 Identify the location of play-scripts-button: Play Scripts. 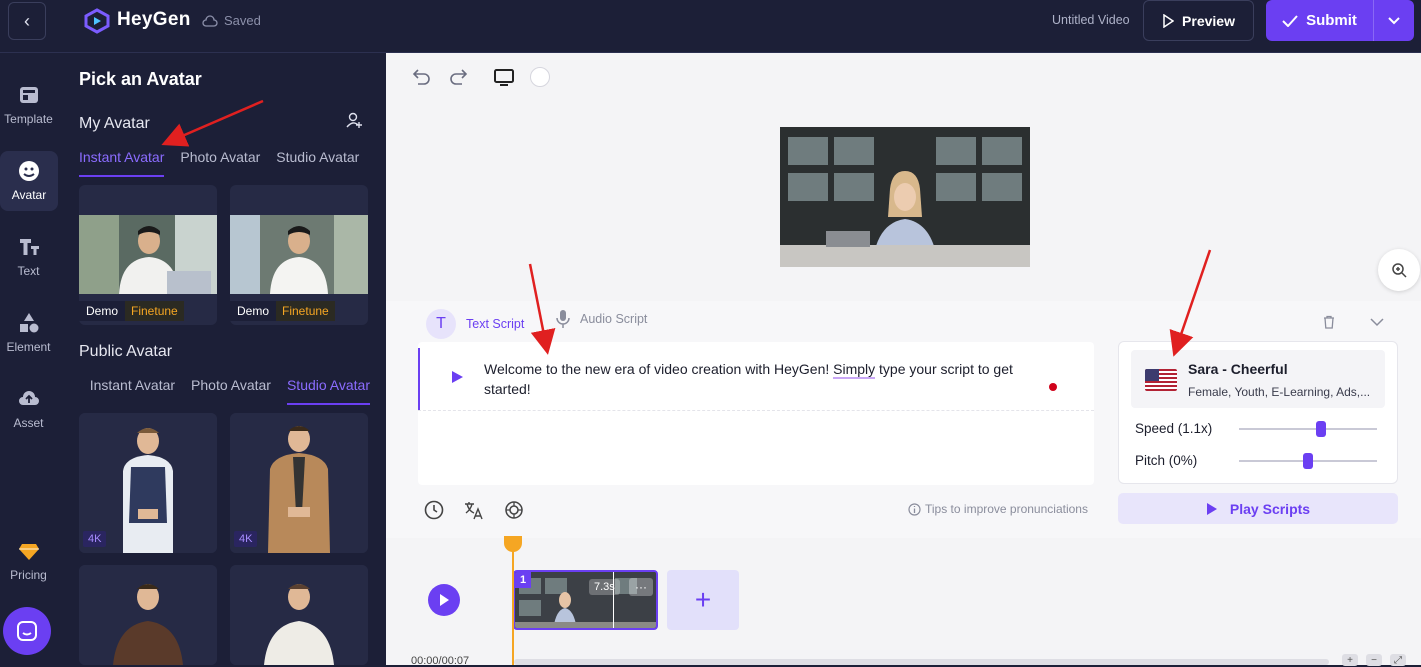
(1258, 508).